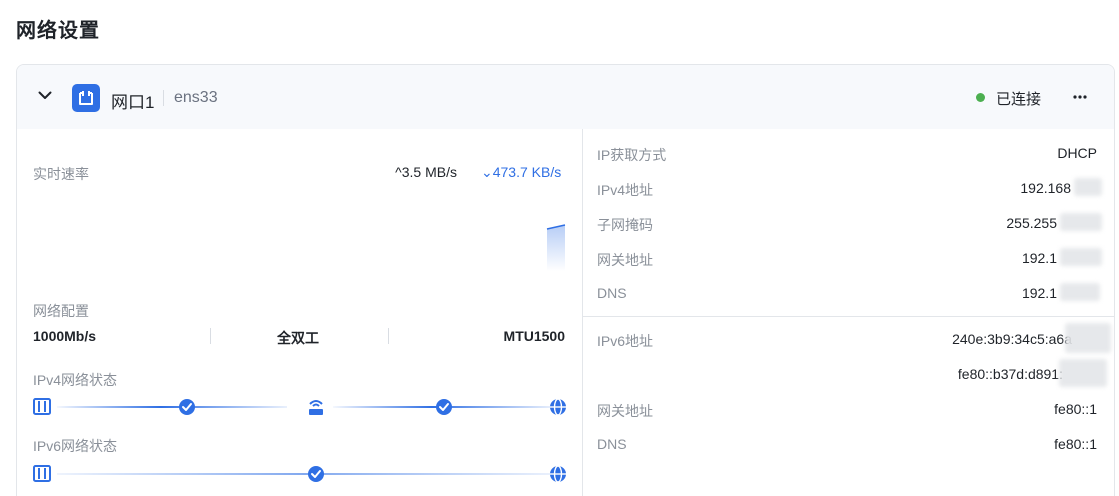 The width and height of the screenshot is (1119, 496). Describe the element at coordinates (45, 95) in the screenshot. I see `chevron-down-icon` at that location.